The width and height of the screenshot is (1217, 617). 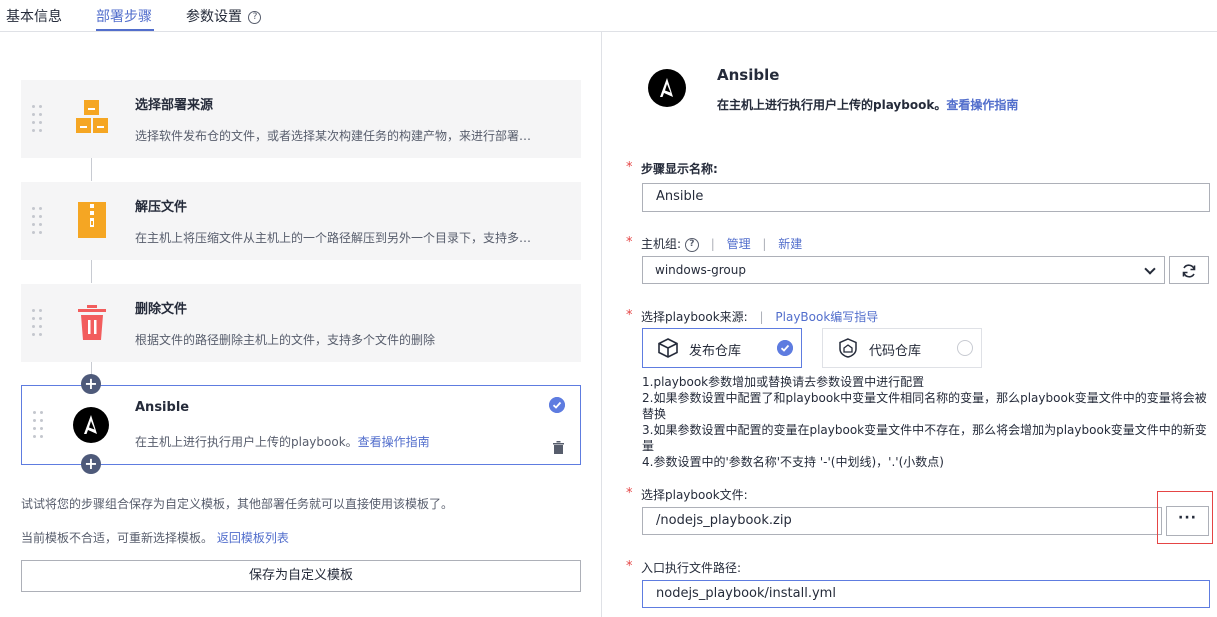 I want to click on entry-path-label: 入口执行文件路径:, so click(x=691, y=568).